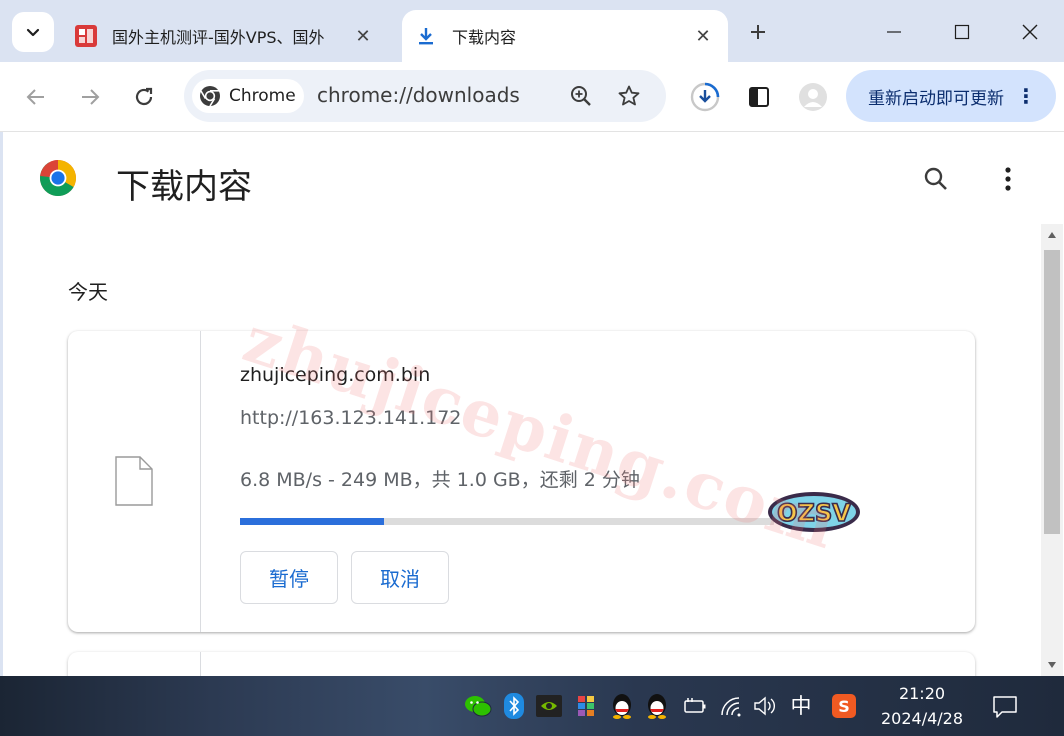 The width and height of the screenshot is (1064, 736). Describe the element at coordinates (350, 418) in the screenshot. I see `source-url-link: http://163.123.141.172` at that location.